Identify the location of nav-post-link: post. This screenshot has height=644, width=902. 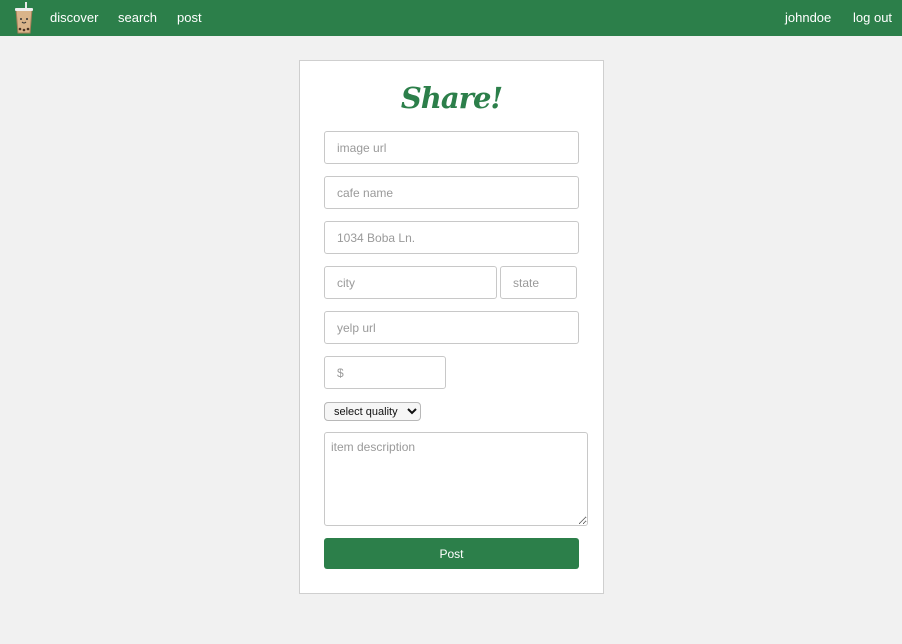
(189, 18).